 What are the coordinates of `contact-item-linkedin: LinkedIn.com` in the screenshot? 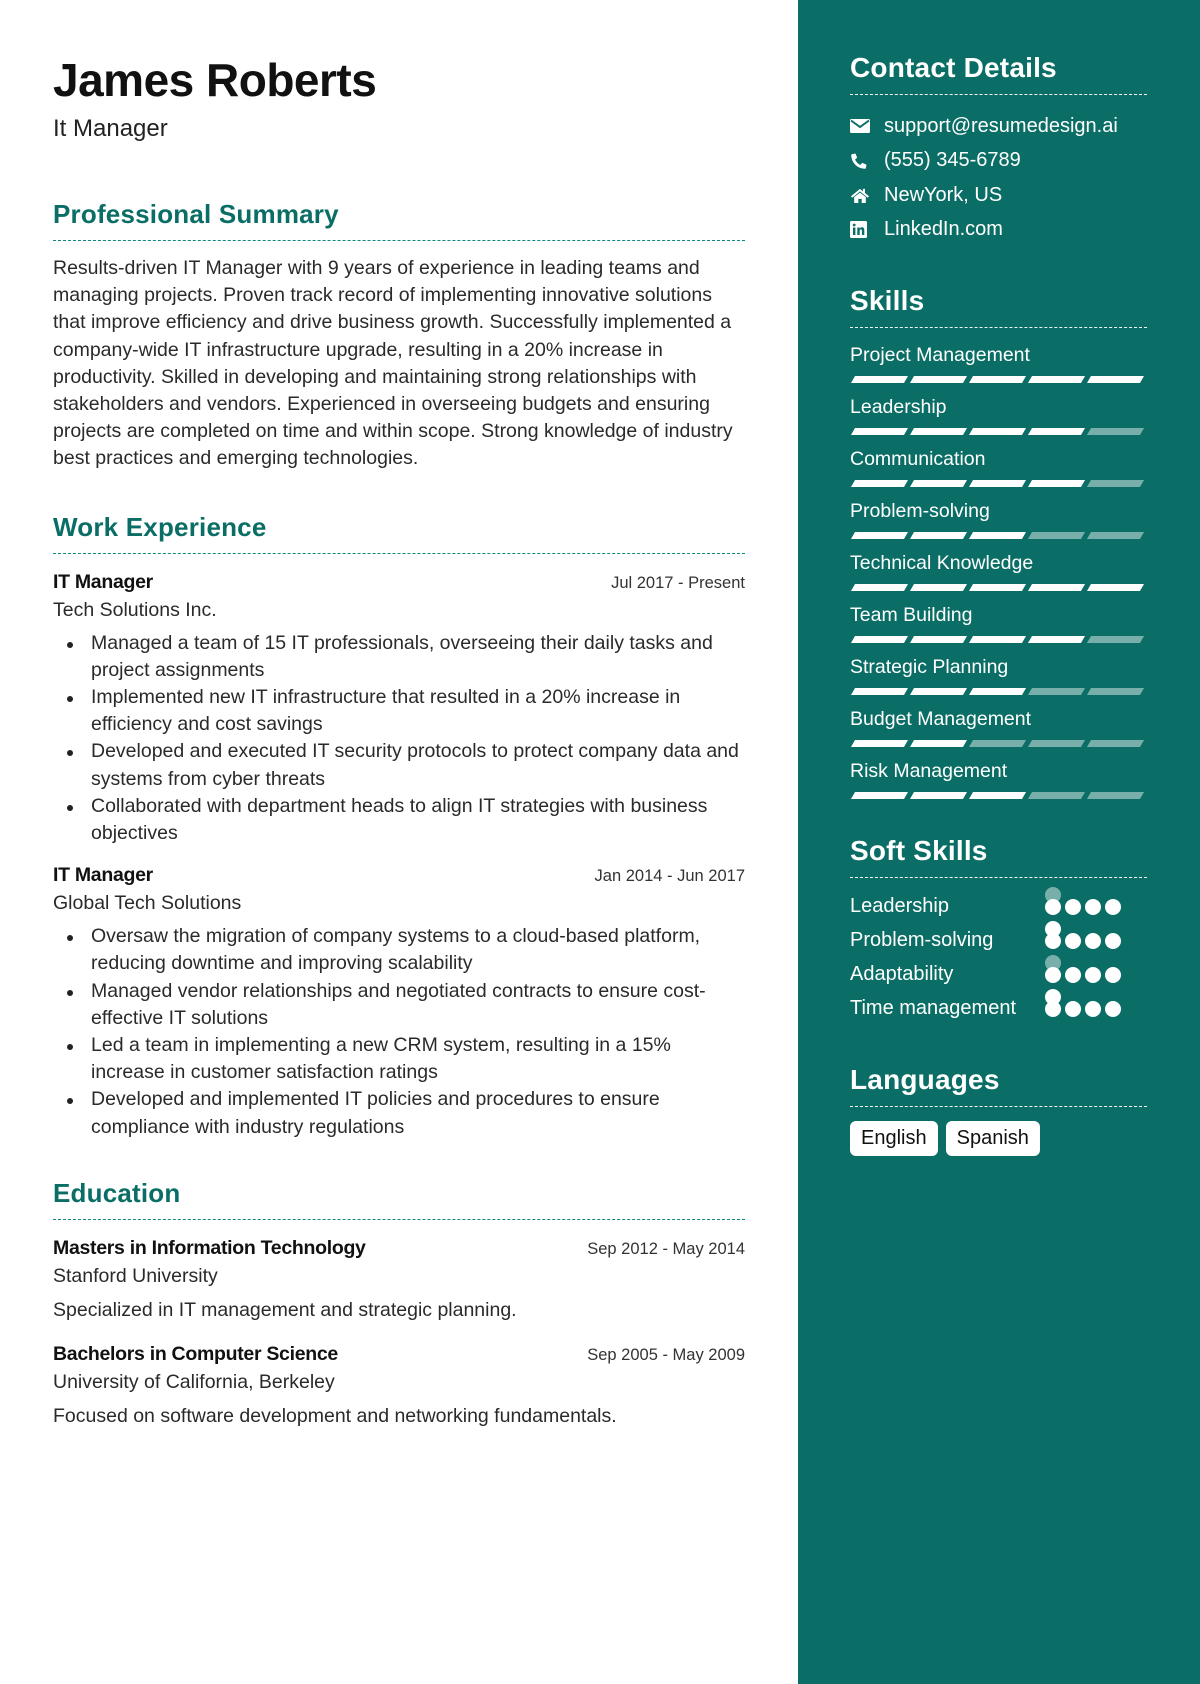 It's located at (998, 230).